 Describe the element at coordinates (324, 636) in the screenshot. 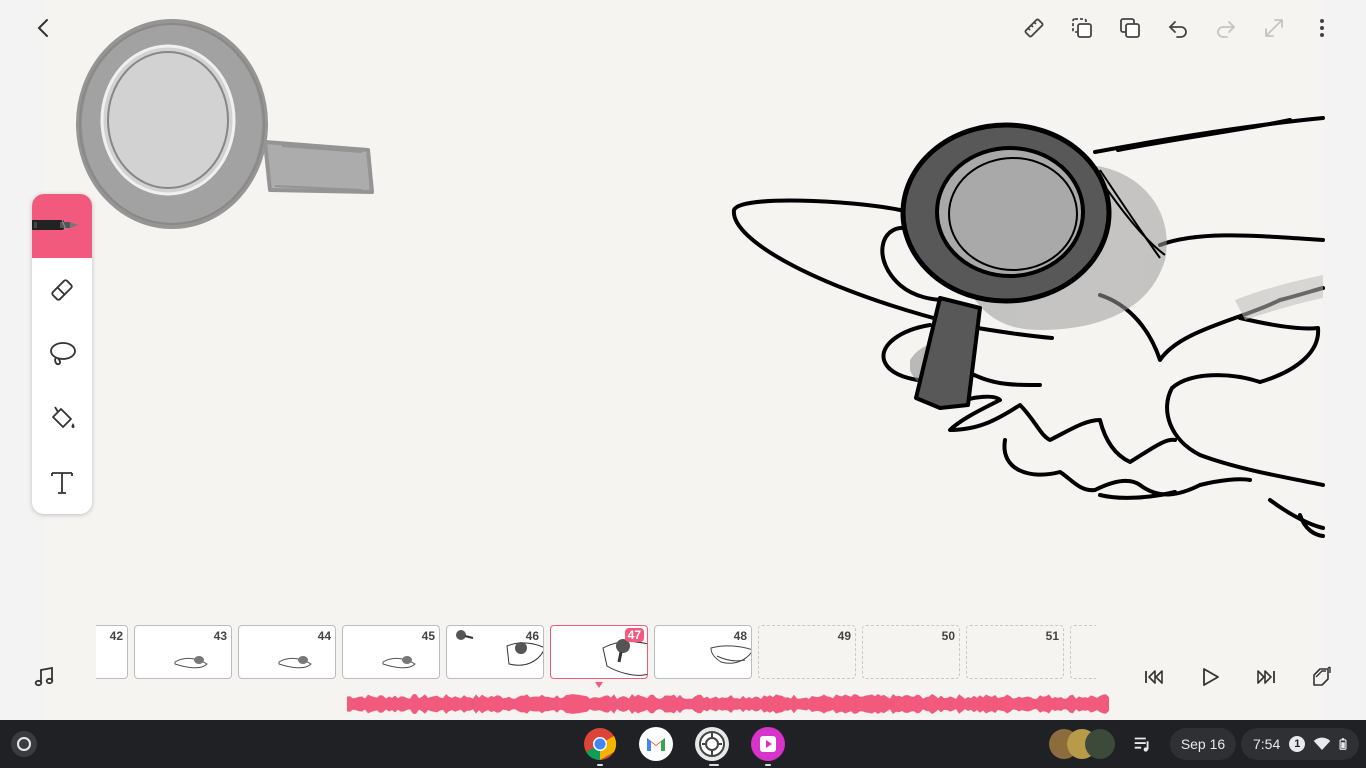

I see `frame-number: 44` at that location.